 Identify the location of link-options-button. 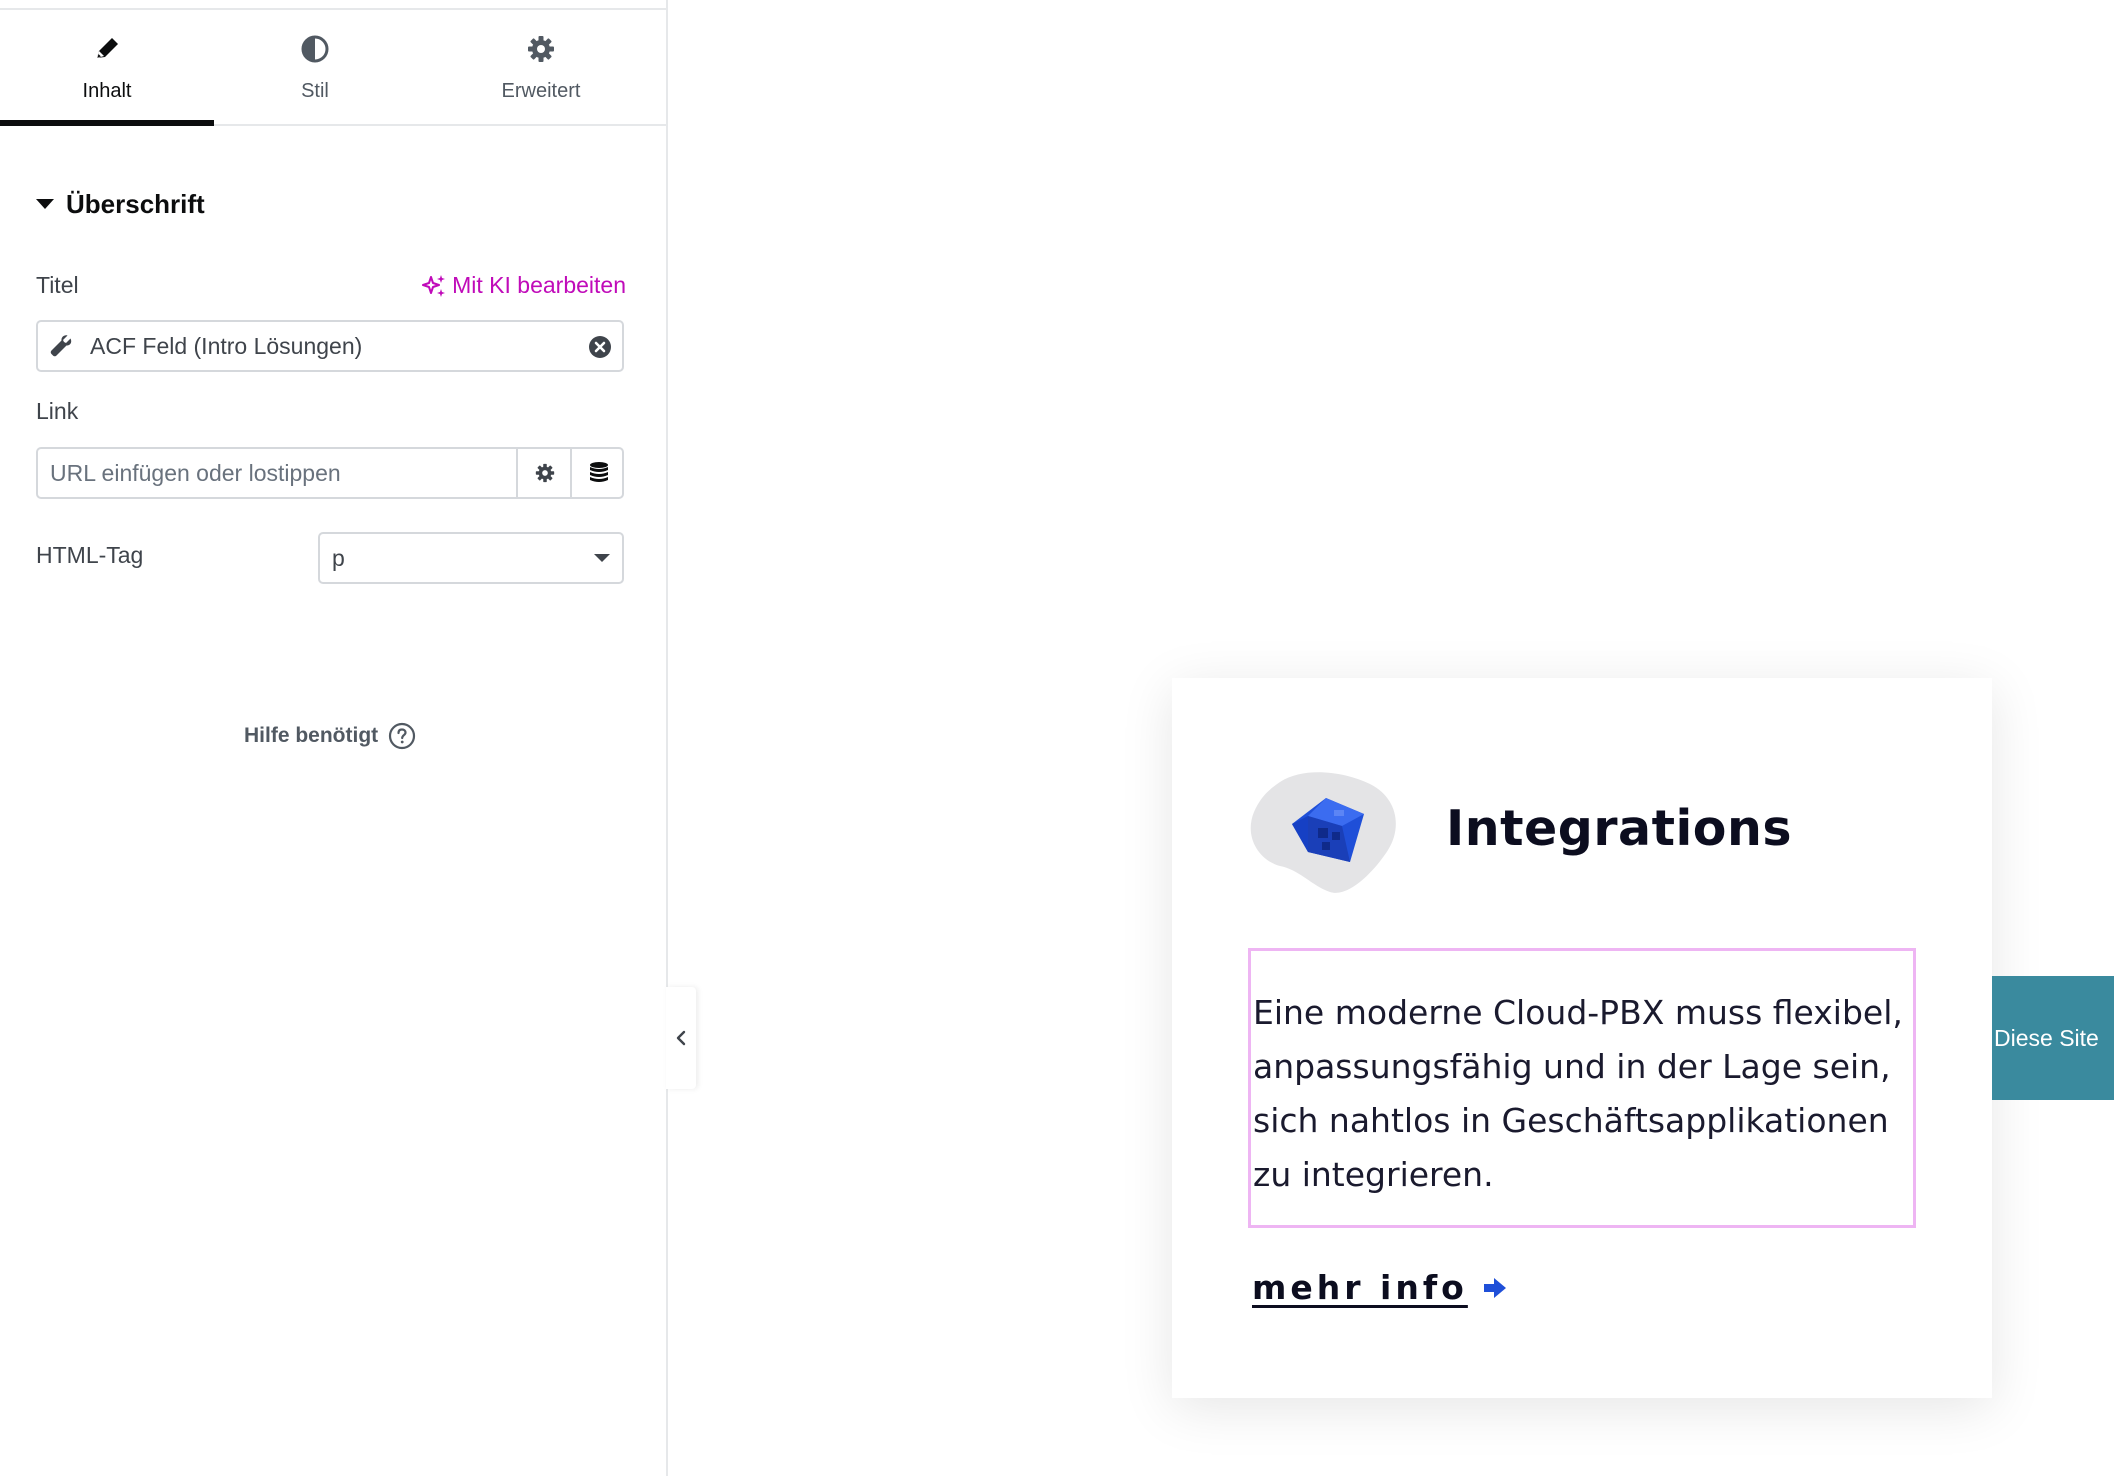
(544, 473).